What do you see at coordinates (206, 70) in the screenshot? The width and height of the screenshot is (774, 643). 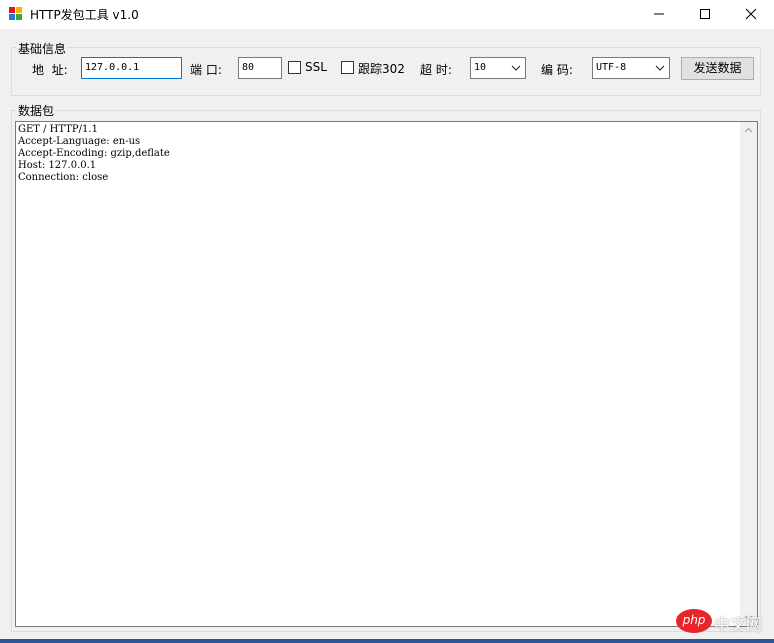 I see `port-label: 端 口:` at bounding box center [206, 70].